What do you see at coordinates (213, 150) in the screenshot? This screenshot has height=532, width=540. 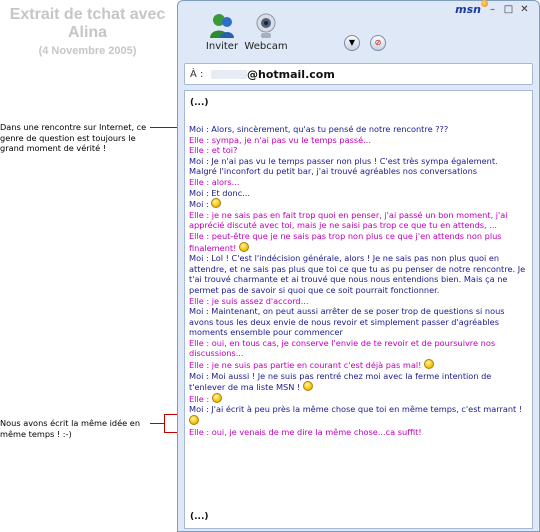 I see `message-text: Elle : et toi?` at bounding box center [213, 150].